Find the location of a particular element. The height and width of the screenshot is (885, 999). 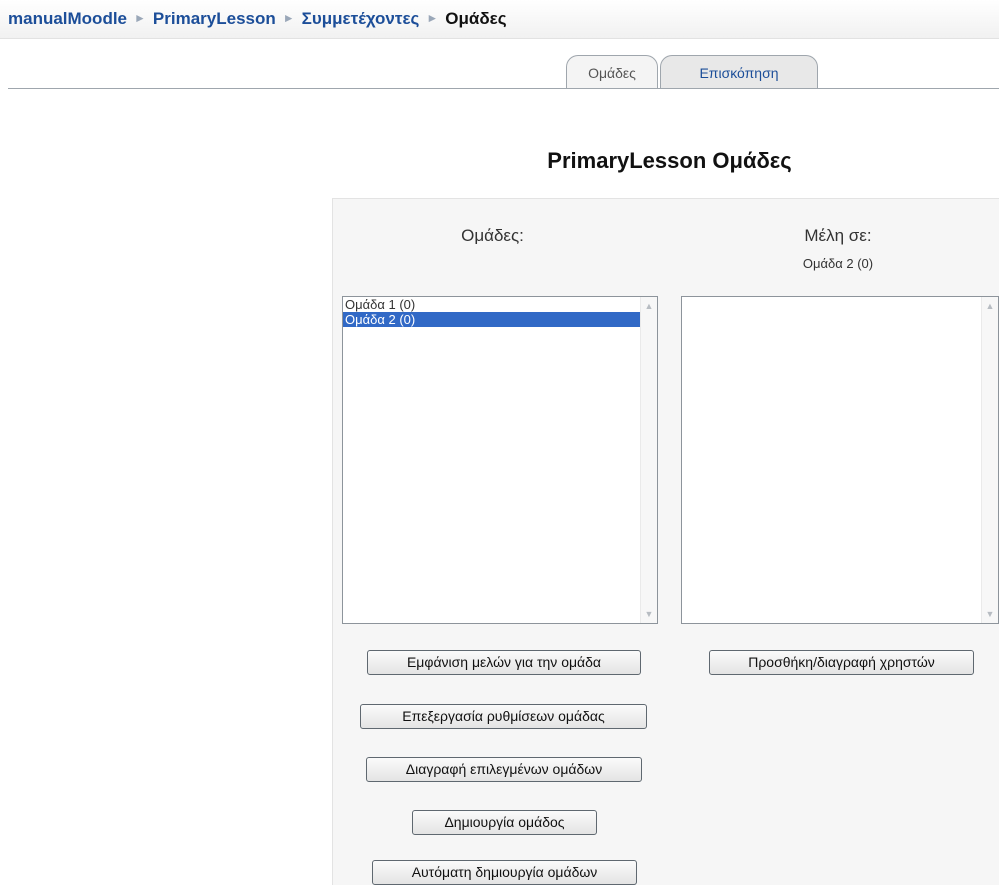

breadcrumb-current-groups: Ομάδες is located at coordinates (476, 18).